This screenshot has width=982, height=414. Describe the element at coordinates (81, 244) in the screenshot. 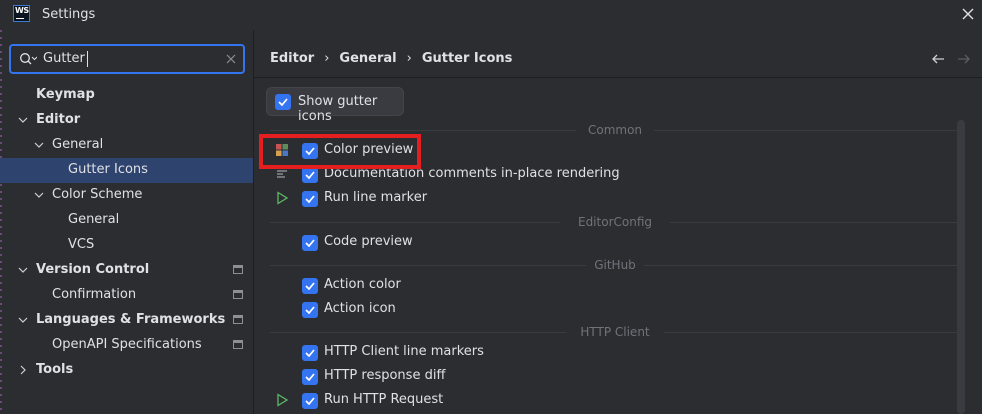

I see `sidebar-item-label: VCS` at that location.